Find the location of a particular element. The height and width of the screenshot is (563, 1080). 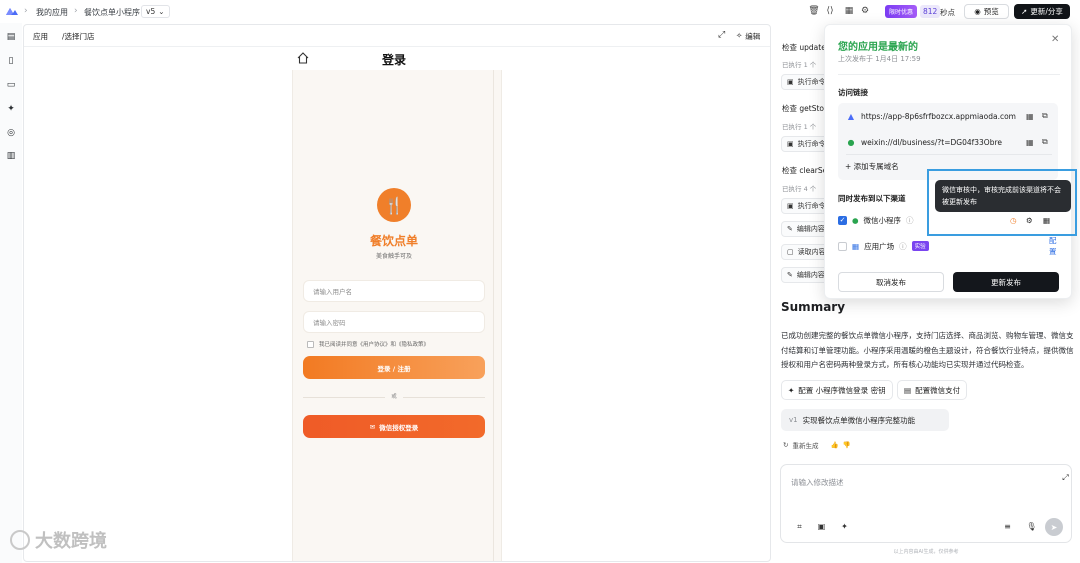

seconds-unit: 秒点 is located at coordinates (947, 12).